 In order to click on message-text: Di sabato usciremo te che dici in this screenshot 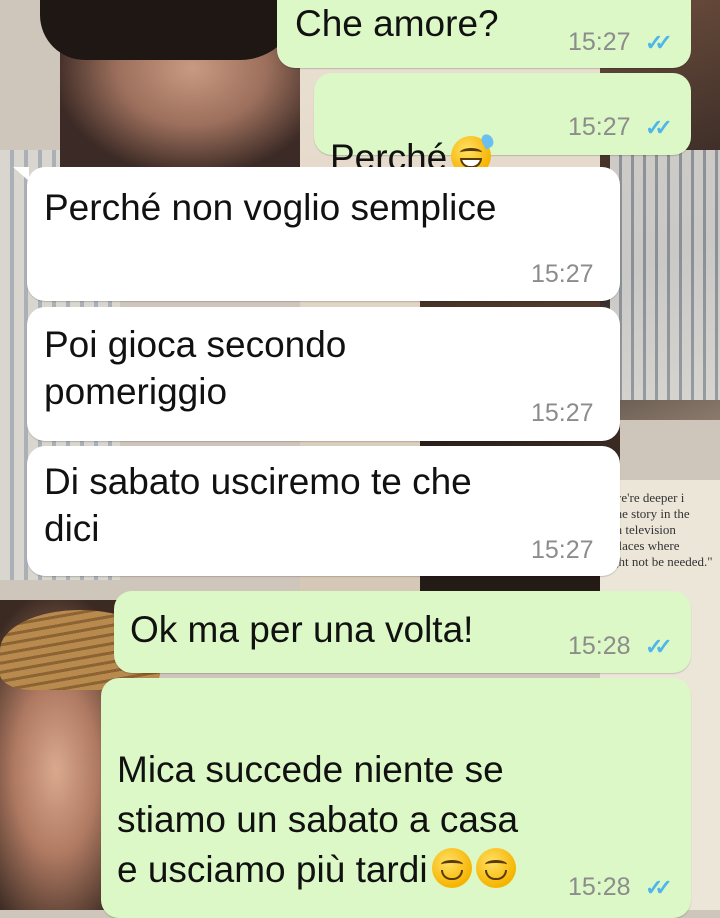, I will do `click(258, 505)`.